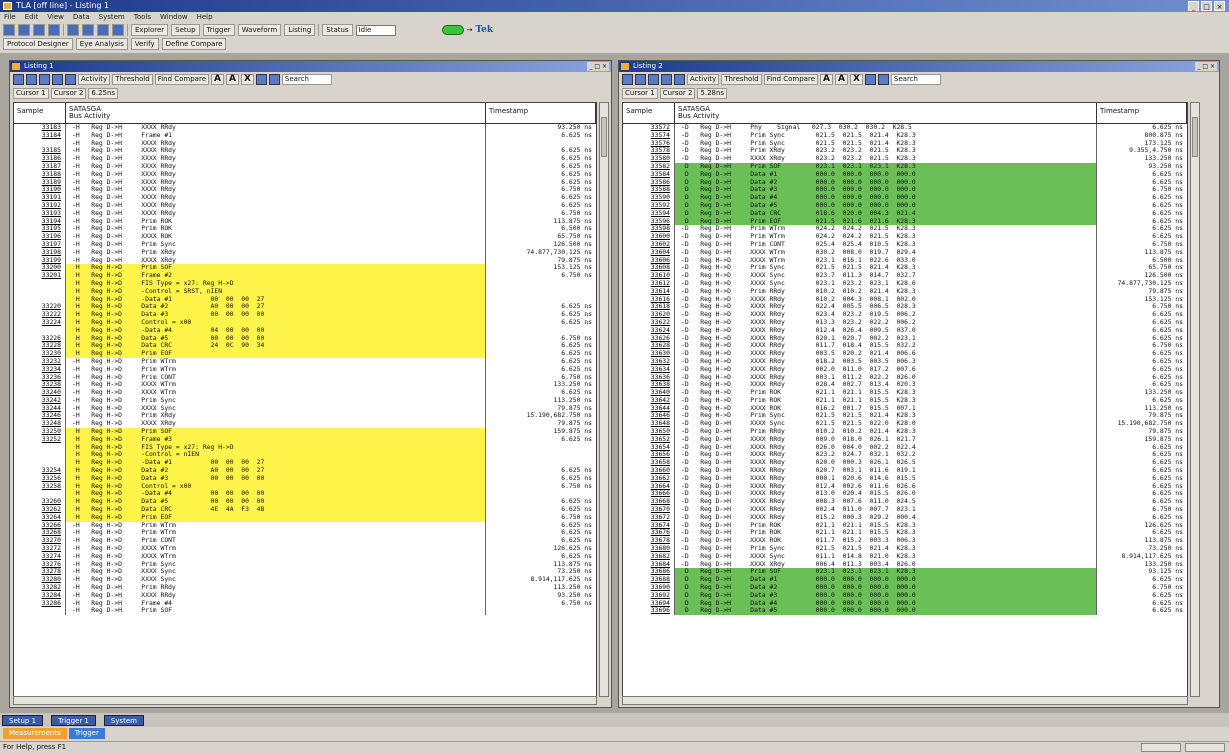 The height and width of the screenshot is (753, 1229). Describe the element at coordinates (305, 322) in the screenshot. I see `table-row: 33224 H Reg H->D Control = x00 6.625 ns` at that location.